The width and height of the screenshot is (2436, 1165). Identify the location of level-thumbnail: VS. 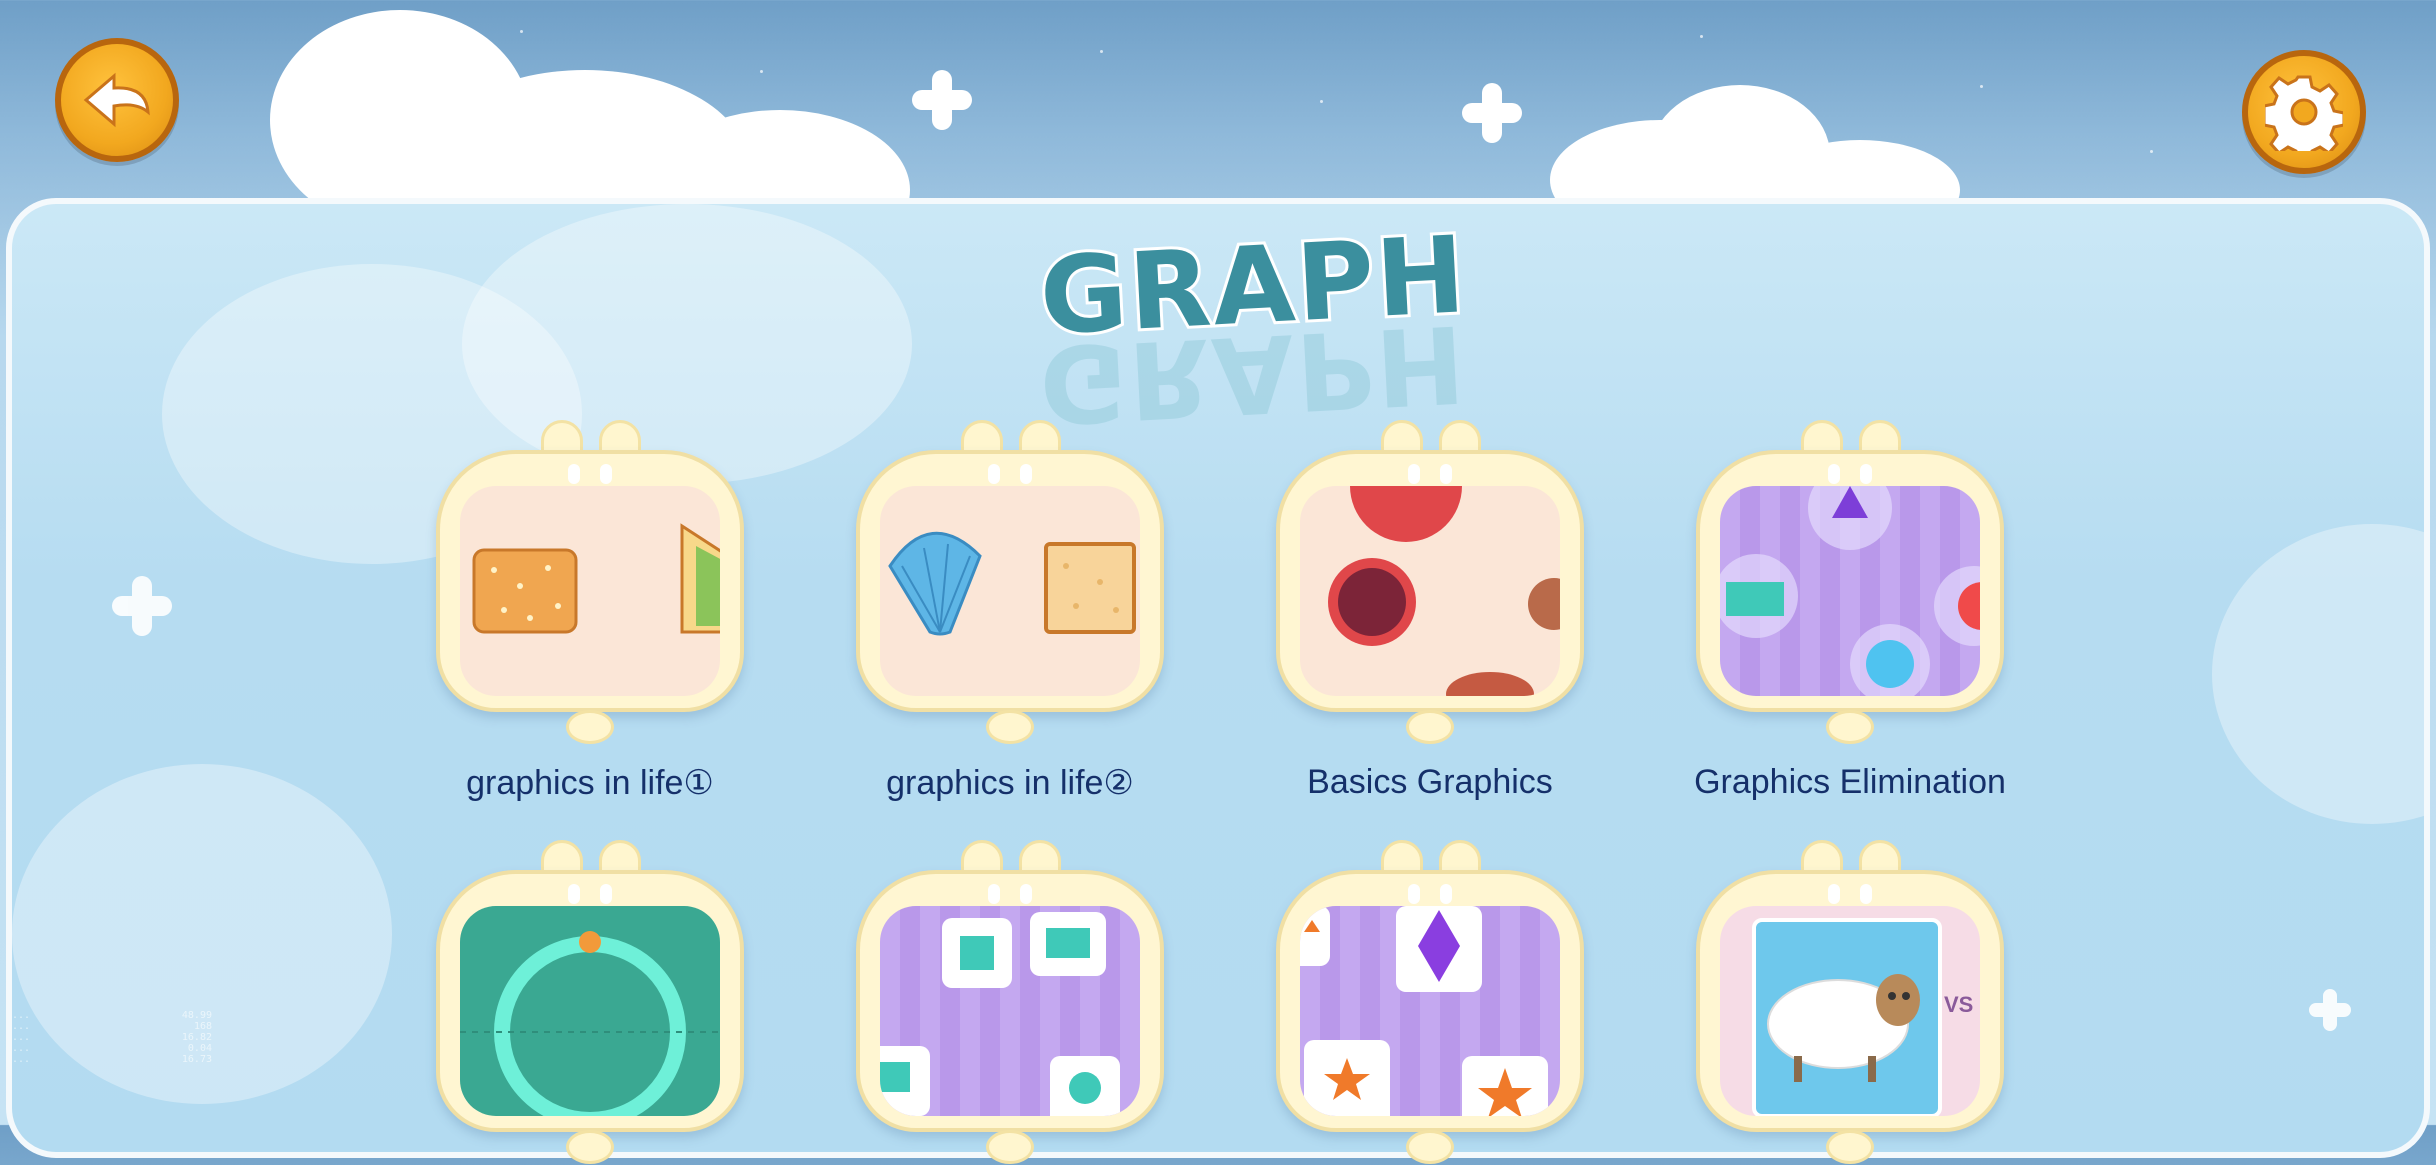
(1850, 1011).